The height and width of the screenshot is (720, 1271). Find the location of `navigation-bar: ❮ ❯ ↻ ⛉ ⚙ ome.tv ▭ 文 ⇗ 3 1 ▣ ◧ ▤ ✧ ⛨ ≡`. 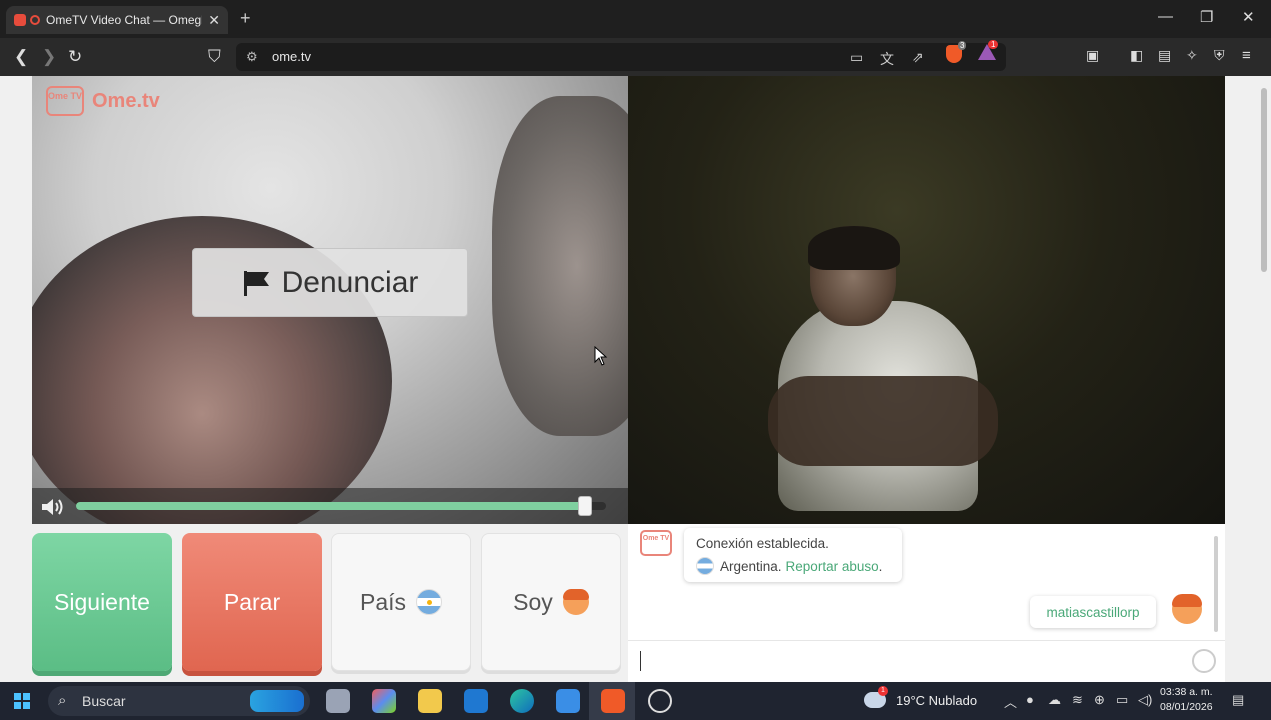

navigation-bar: ❮ ❯ ↻ ⛉ ⚙ ome.tv ▭ 文 ⇗ 3 1 ▣ ◧ ▤ ✧ ⛨ ≡ is located at coordinates (635, 57).